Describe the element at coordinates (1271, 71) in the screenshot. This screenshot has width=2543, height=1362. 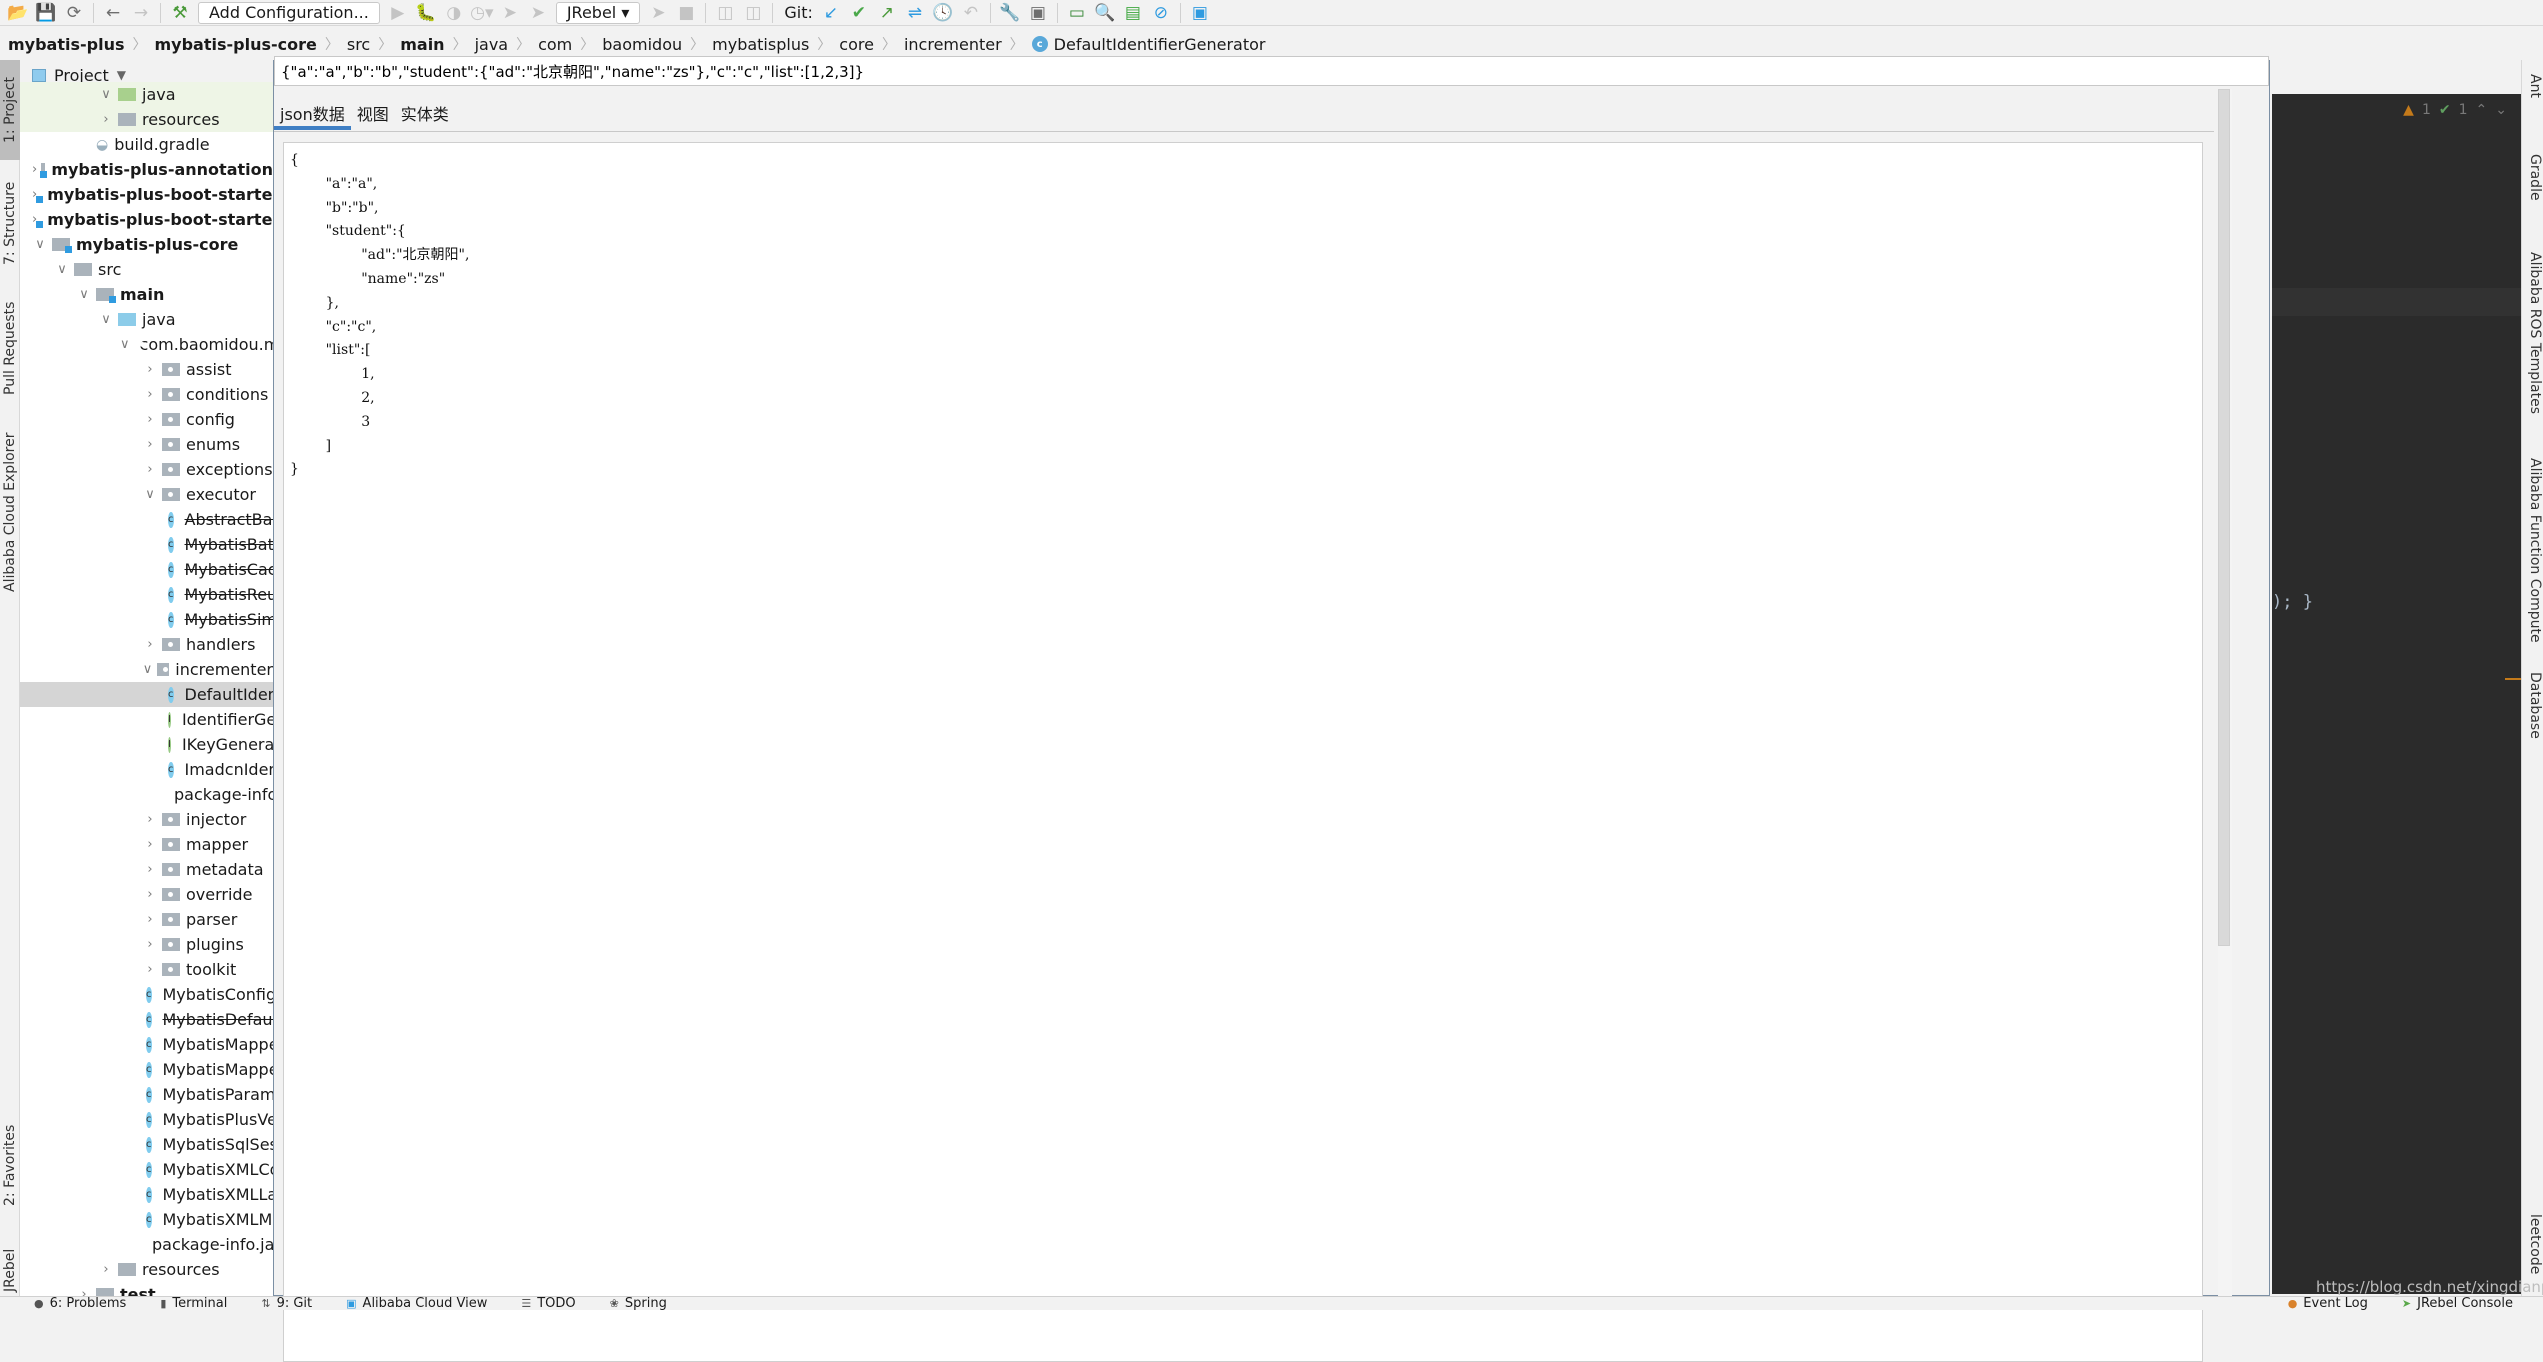
I see `json-input` at that location.